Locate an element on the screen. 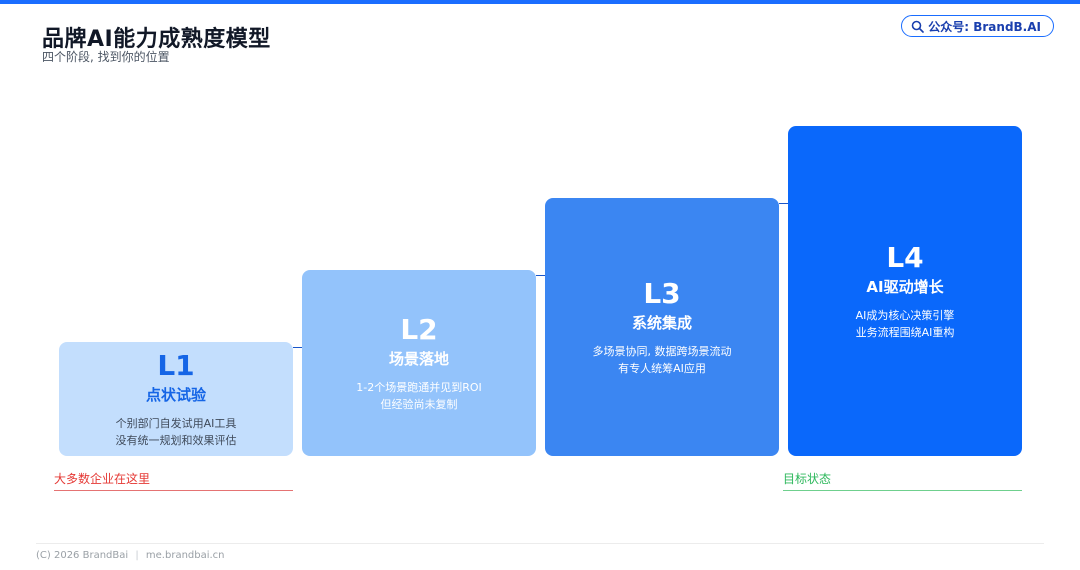 This screenshot has height=570, width=1080. stage-name: 场景落地 is located at coordinates (418, 358).